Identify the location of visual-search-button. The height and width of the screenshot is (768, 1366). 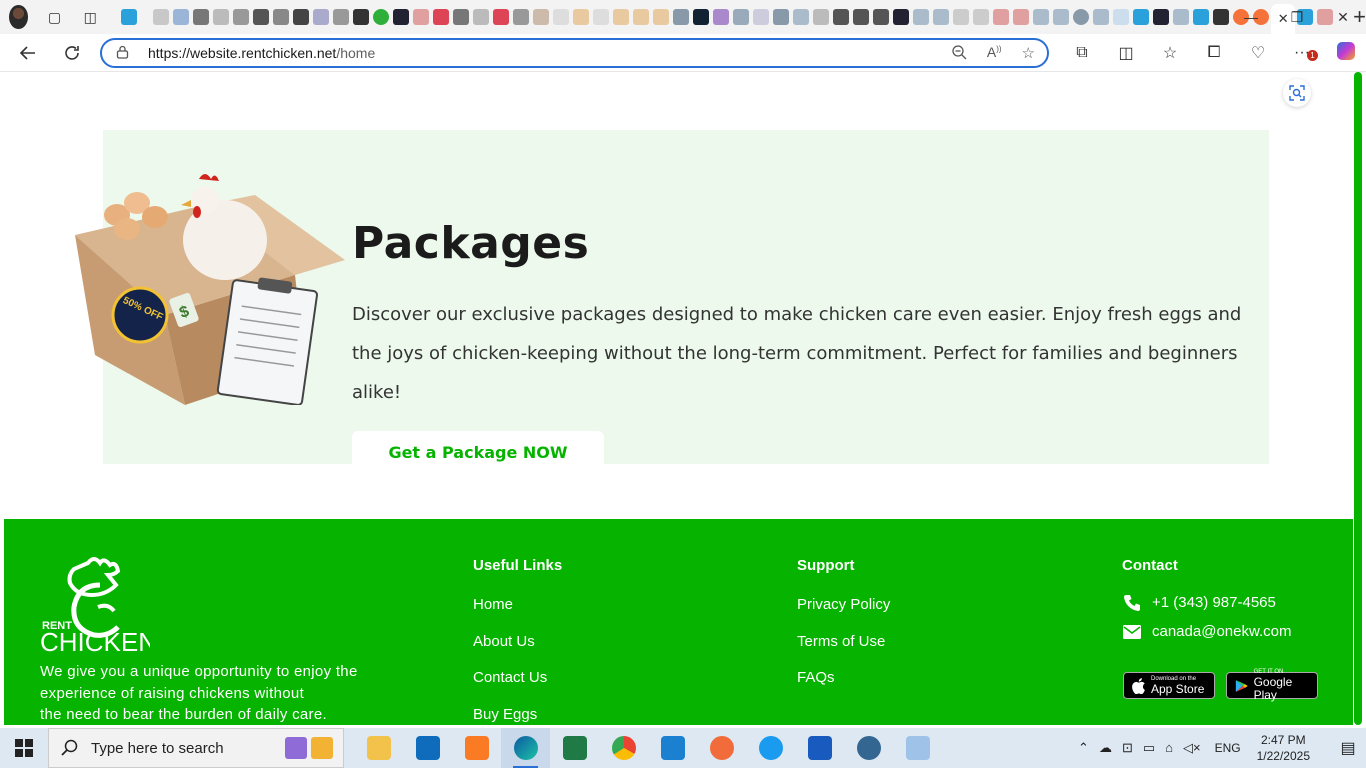
(1297, 93).